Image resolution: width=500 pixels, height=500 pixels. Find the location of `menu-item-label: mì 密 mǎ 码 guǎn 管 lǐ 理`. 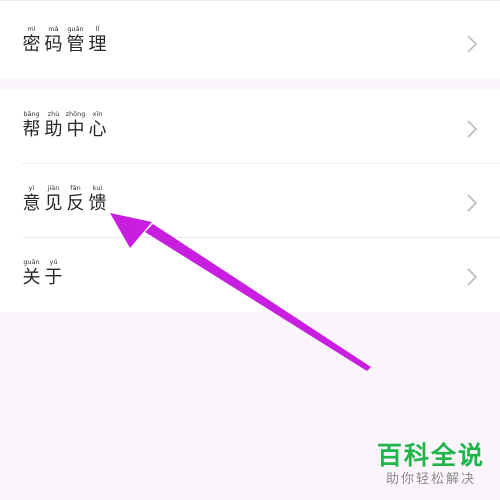

menu-item-label: mì 密 mǎ 码 guǎn 管 lǐ 理 is located at coordinates (64, 40).